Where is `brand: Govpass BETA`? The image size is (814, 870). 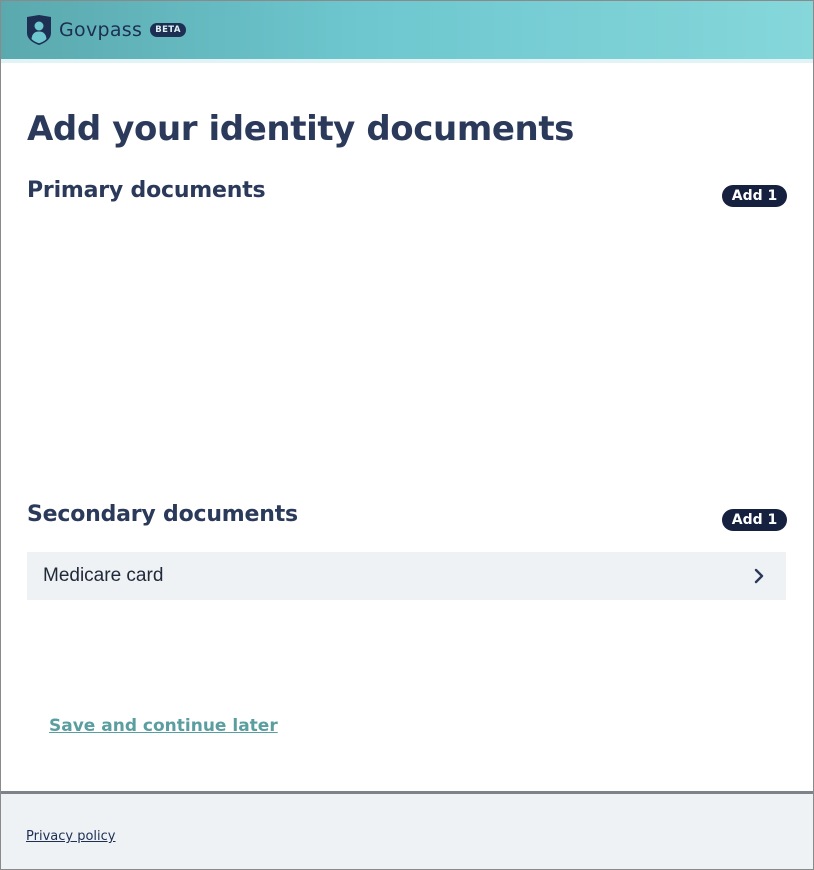
brand: Govpass BETA is located at coordinates (106, 30).